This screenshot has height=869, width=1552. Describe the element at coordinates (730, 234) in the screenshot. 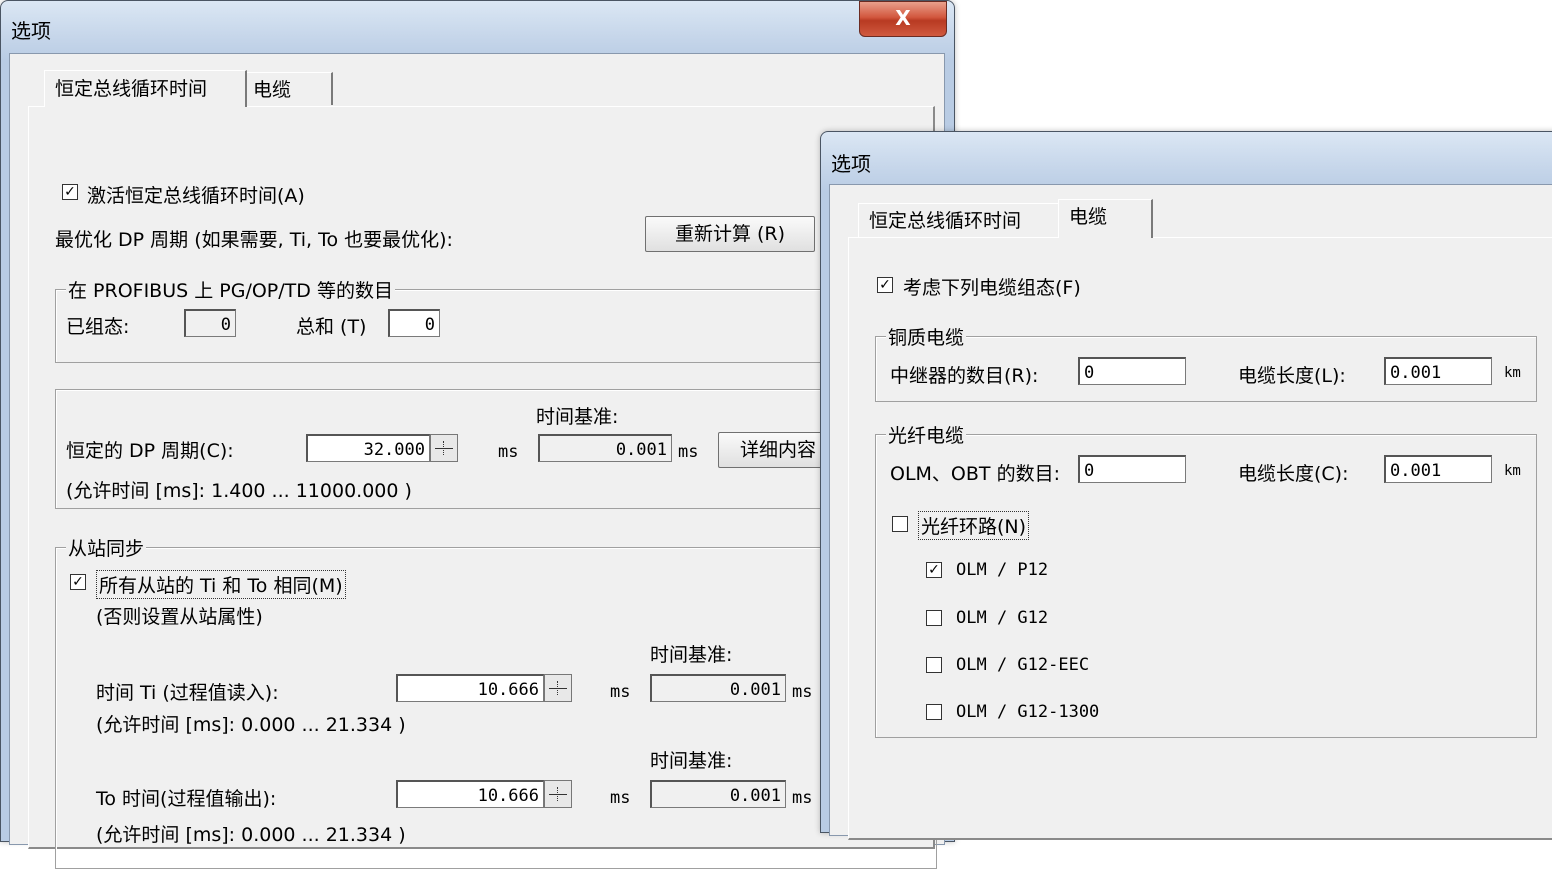

I see `recalculate-button: 重新计算 (R)` at that location.